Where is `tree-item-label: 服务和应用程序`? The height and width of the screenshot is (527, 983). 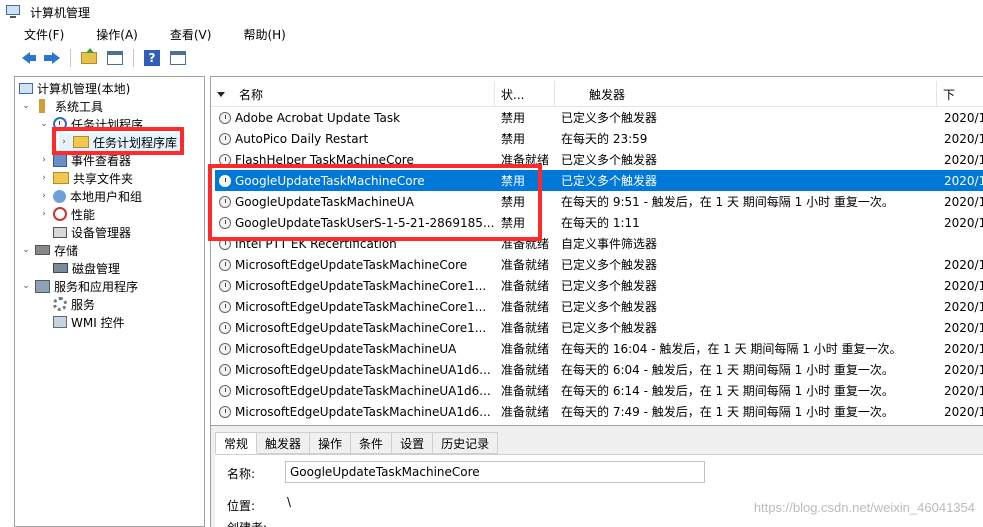
tree-item-label: 服务和应用程序 is located at coordinates (96, 286).